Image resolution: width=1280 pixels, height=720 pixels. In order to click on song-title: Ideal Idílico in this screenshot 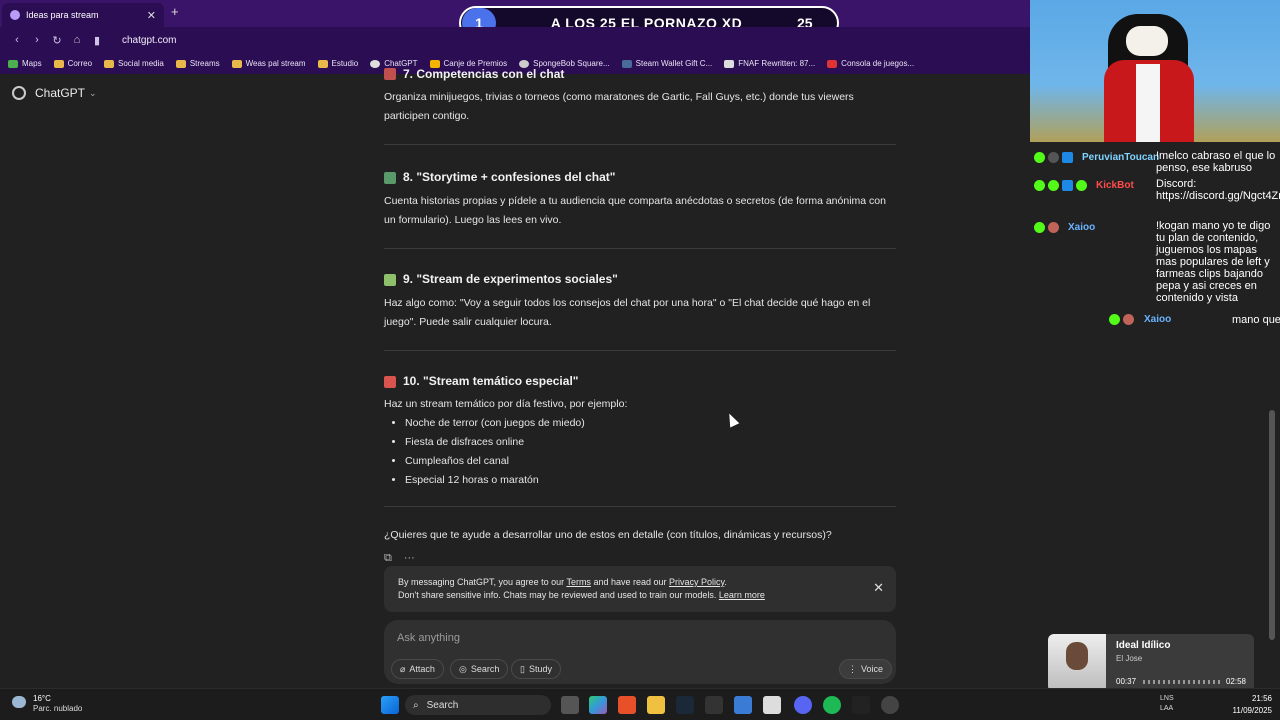, I will do `click(1143, 645)`.